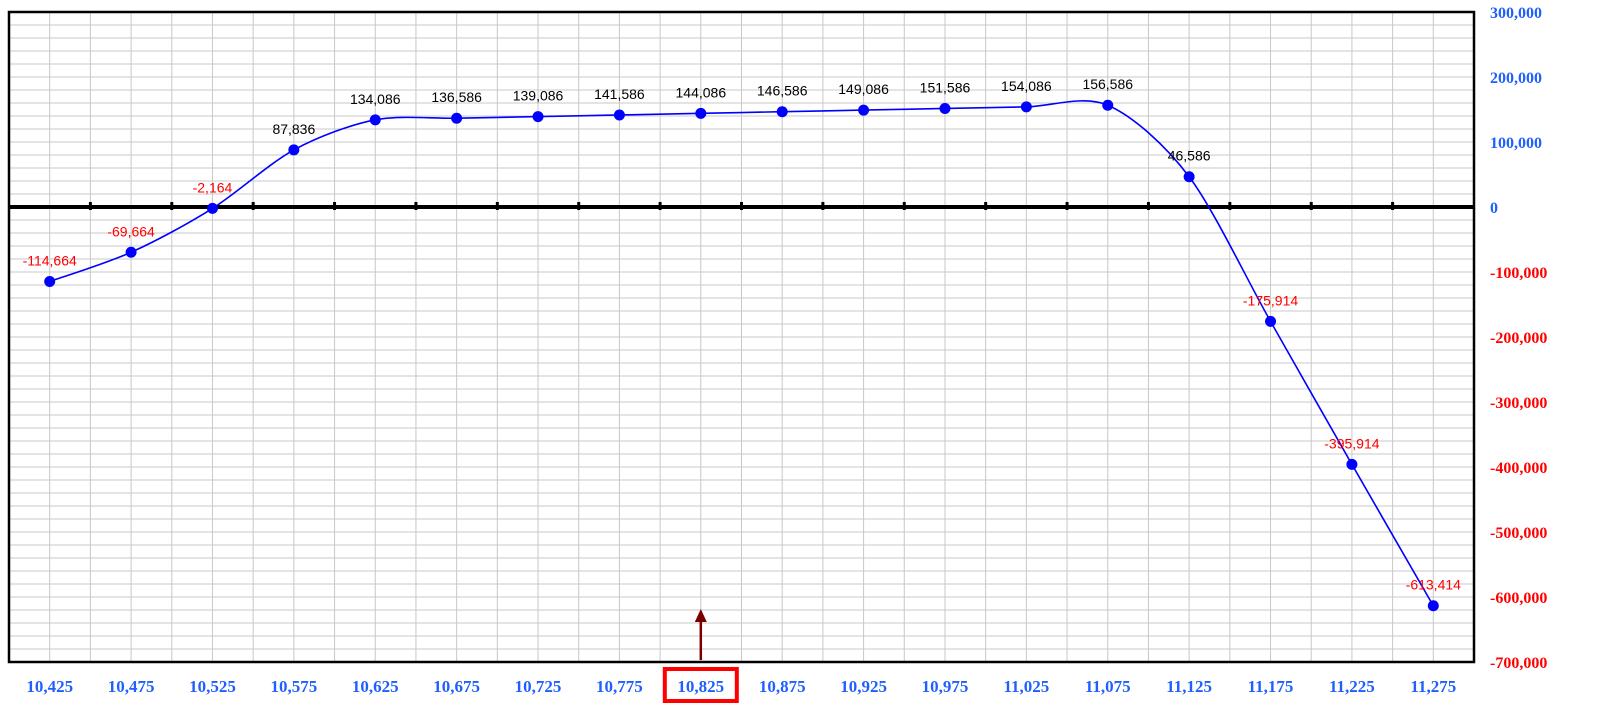 This screenshot has height=723, width=1600. What do you see at coordinates (1108, 686) in the screenshot?
I see `x-tick-label: 11,075` at bounding box center [1108, 686].